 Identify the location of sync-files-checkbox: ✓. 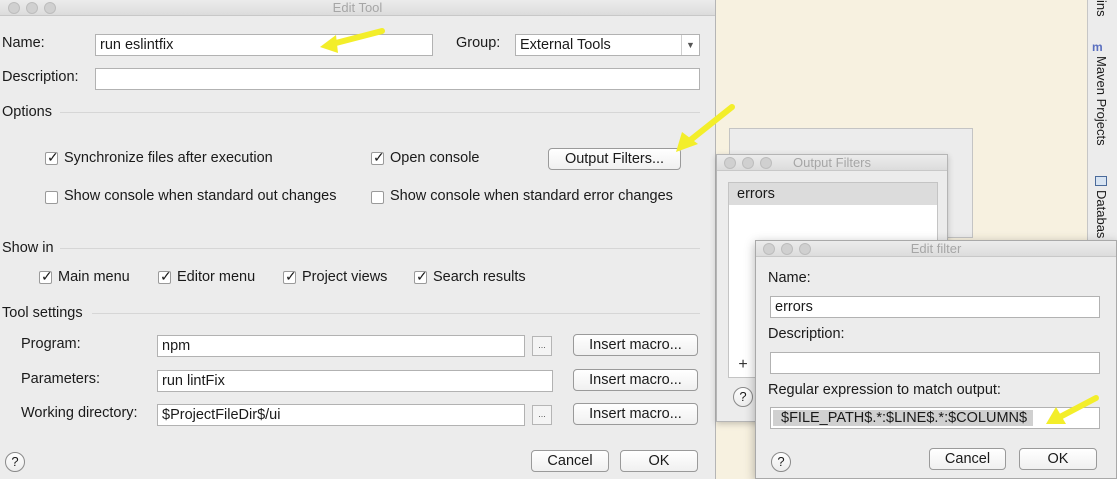
(52, 157).